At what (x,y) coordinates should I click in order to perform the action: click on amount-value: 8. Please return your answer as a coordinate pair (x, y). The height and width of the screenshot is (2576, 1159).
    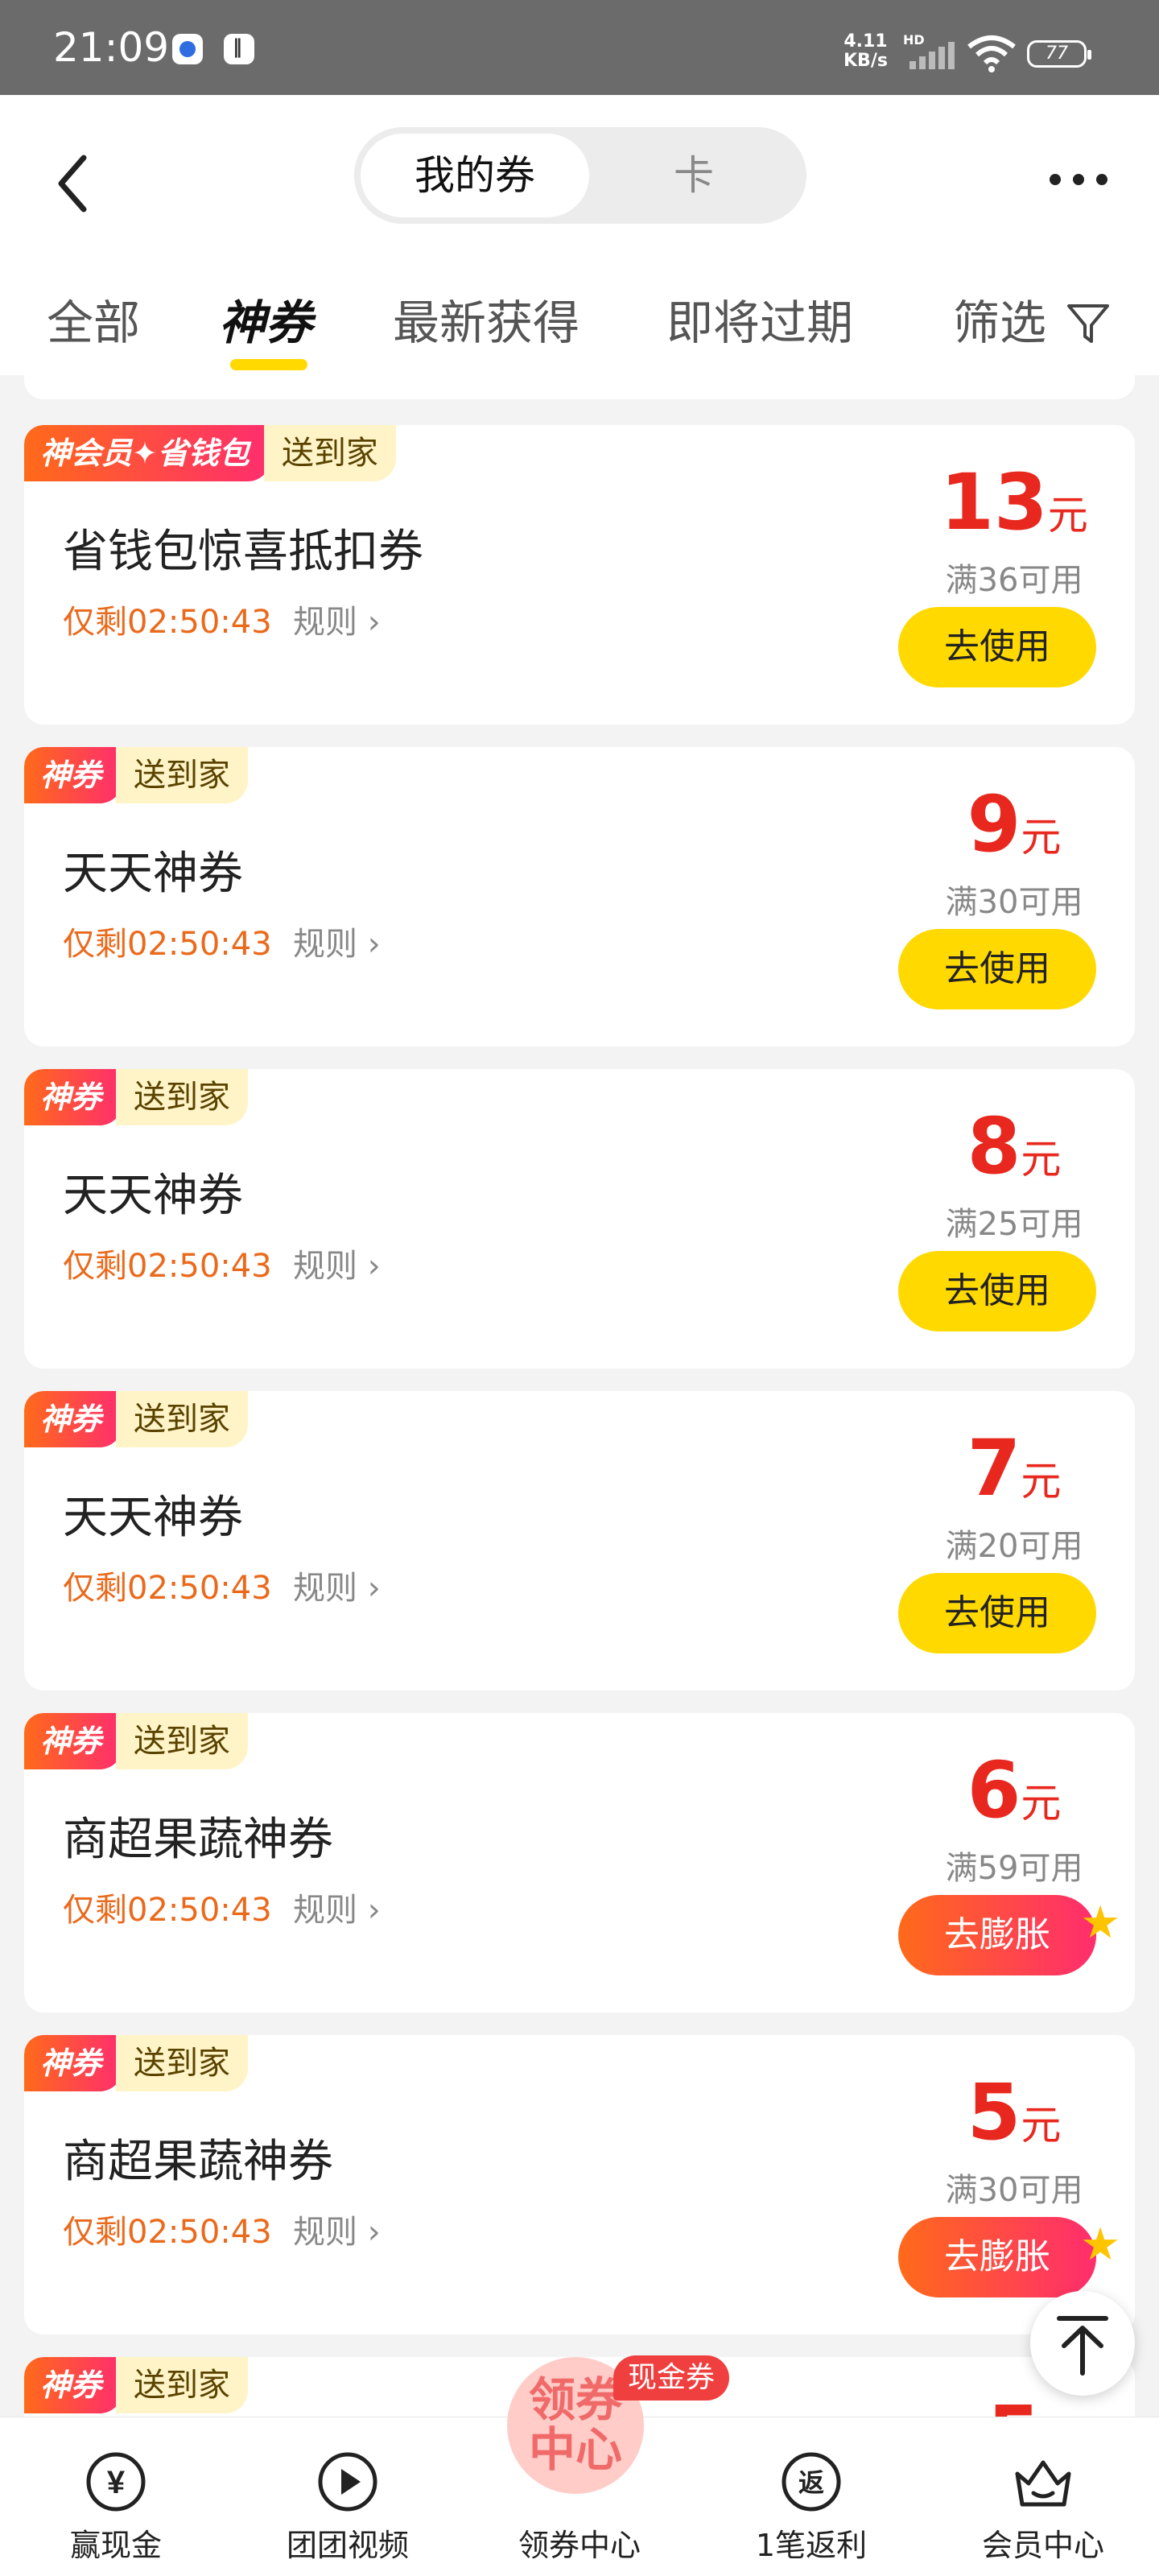
    Looking at the image, I should click on (994, 1146).